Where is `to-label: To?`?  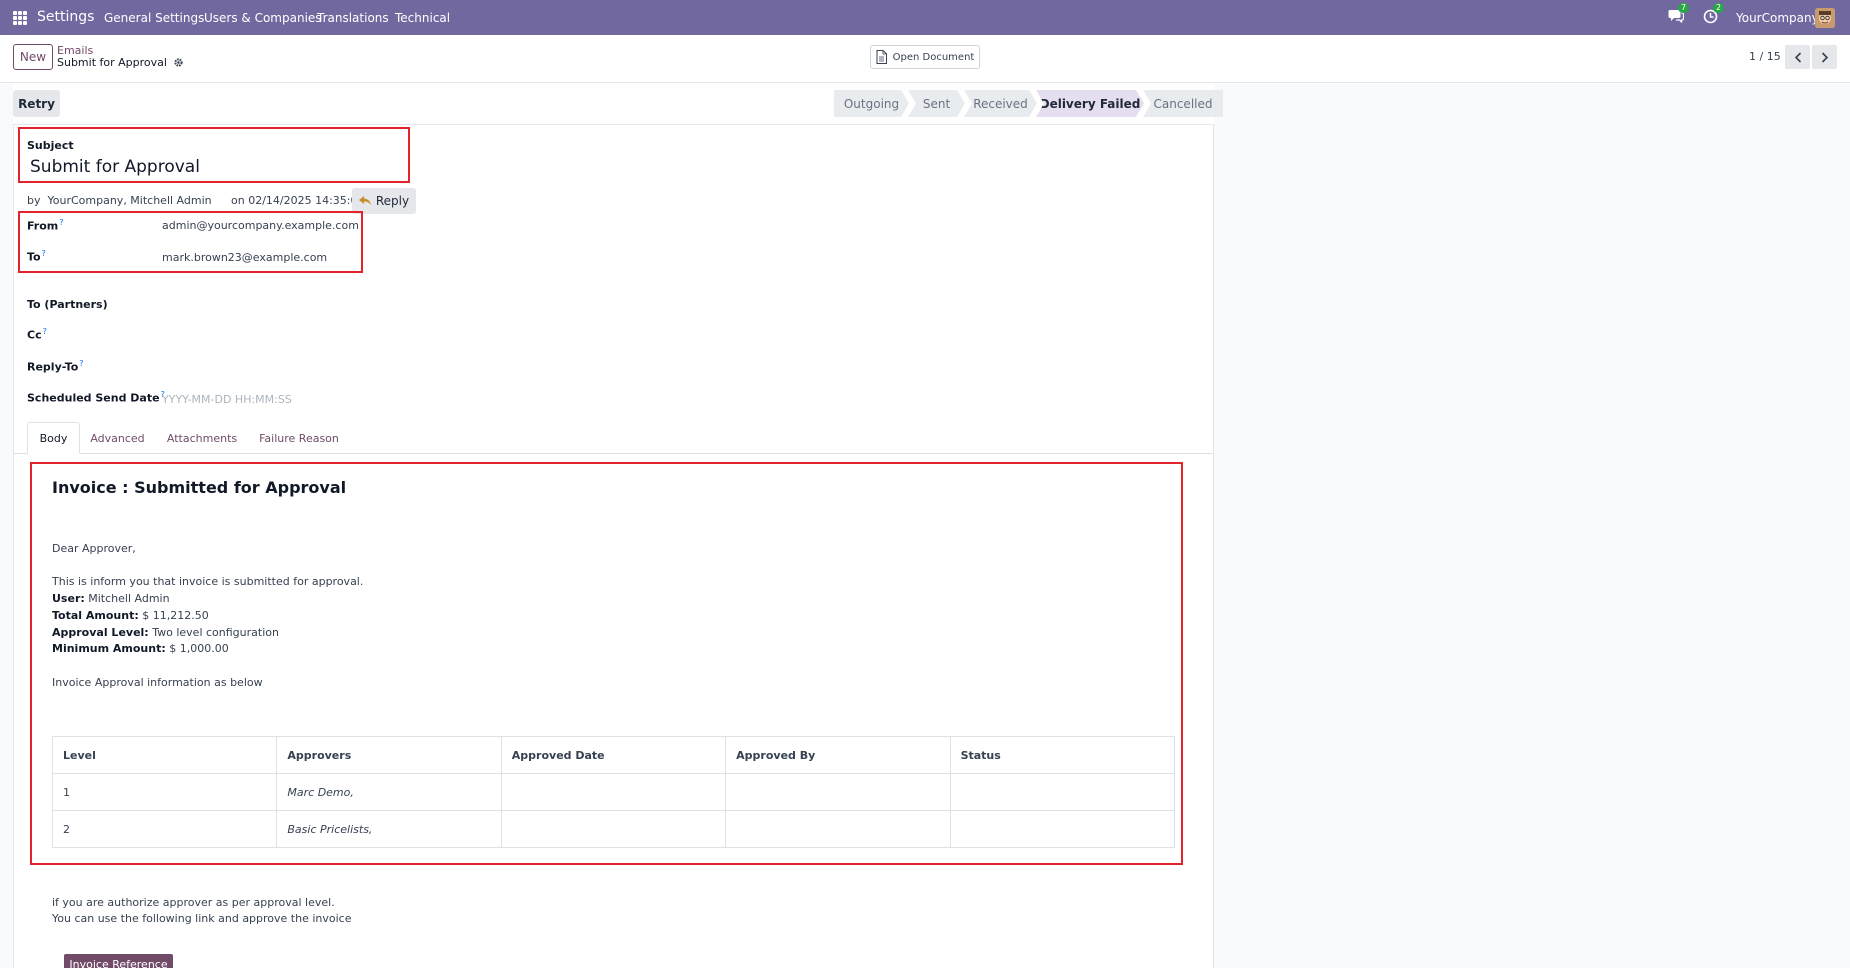
to-label: To? is located at coordinates (36, 256).